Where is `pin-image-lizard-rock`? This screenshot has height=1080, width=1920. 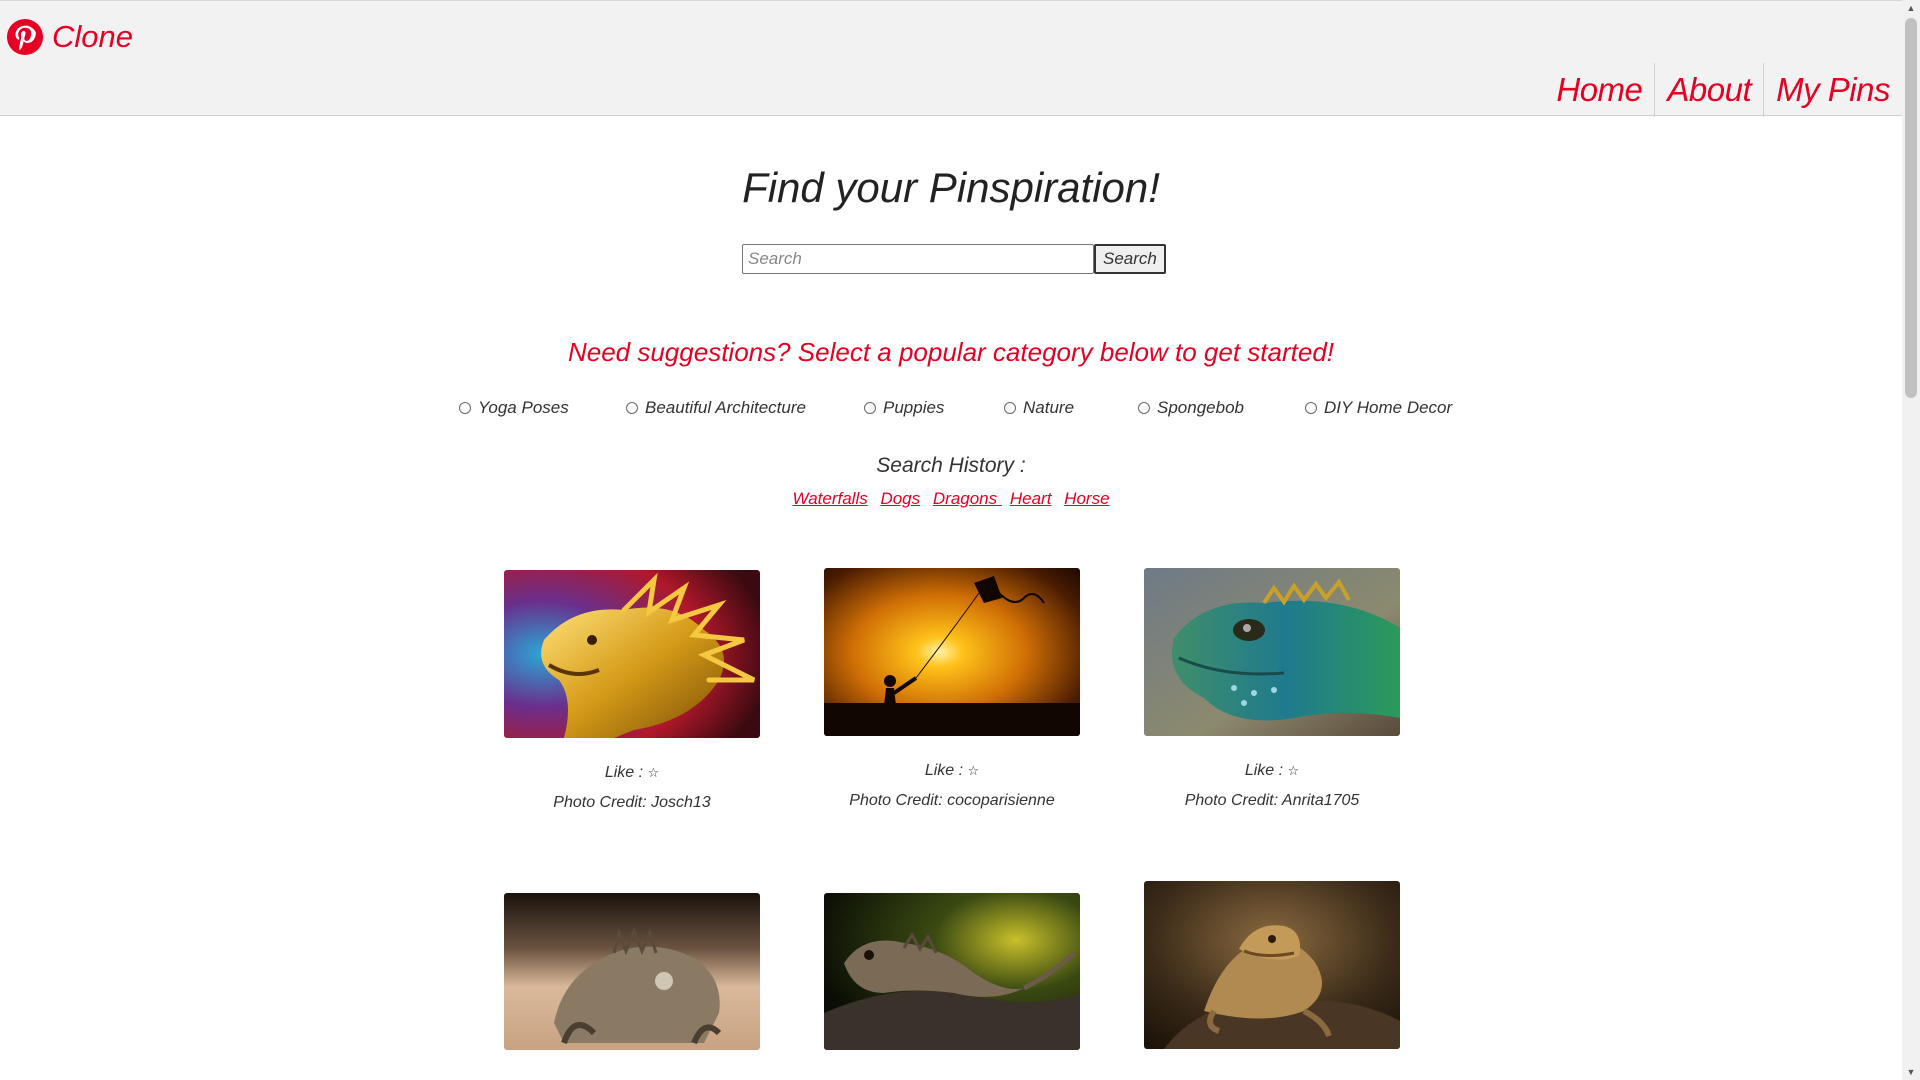 pin-image-lizard-rock is located at coordinates (952, 971).